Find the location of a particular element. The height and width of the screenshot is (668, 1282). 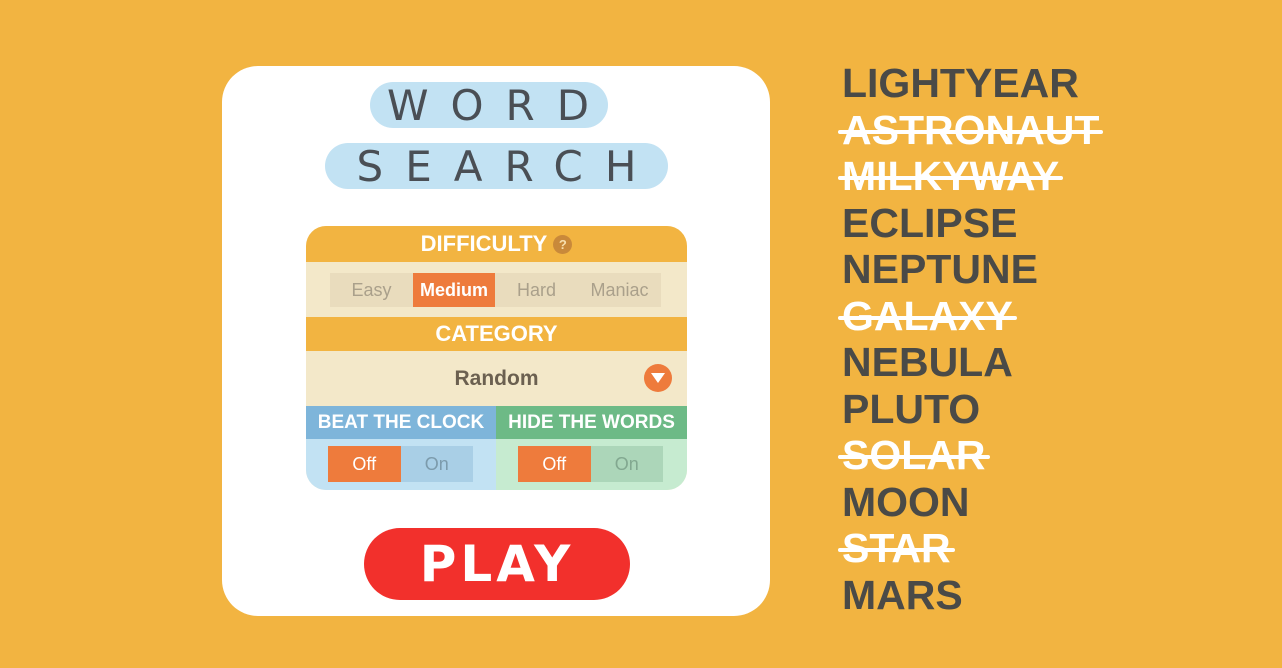

help-icon: ? is located at coordinates (563, 244).